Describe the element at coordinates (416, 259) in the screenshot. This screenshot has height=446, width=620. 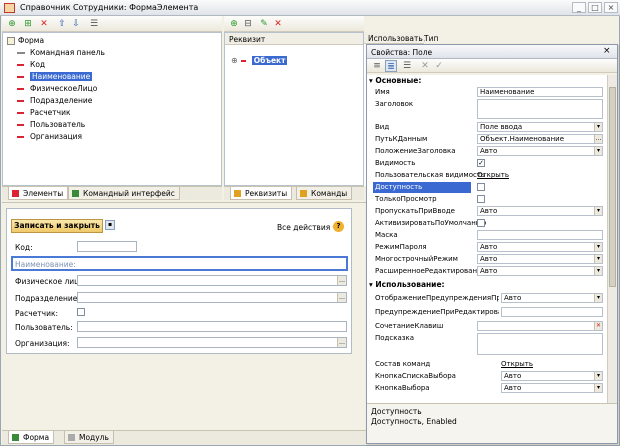
I see `prop-name: МногострочныйРежим` at that location.